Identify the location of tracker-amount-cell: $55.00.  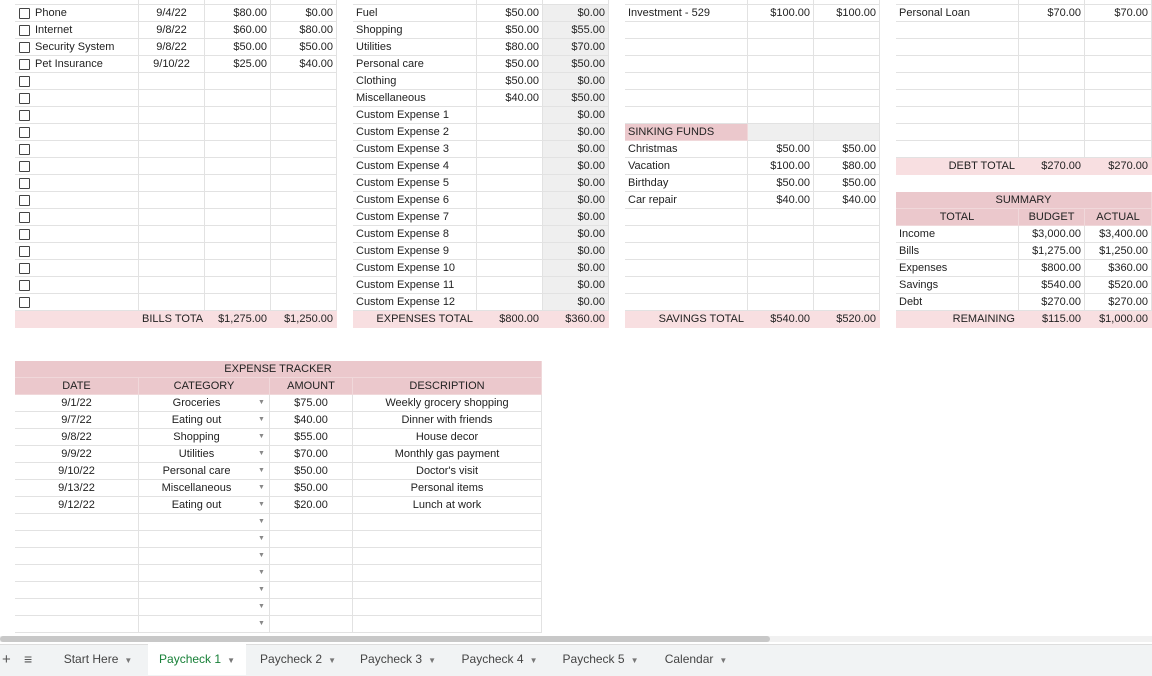
(311, 437).